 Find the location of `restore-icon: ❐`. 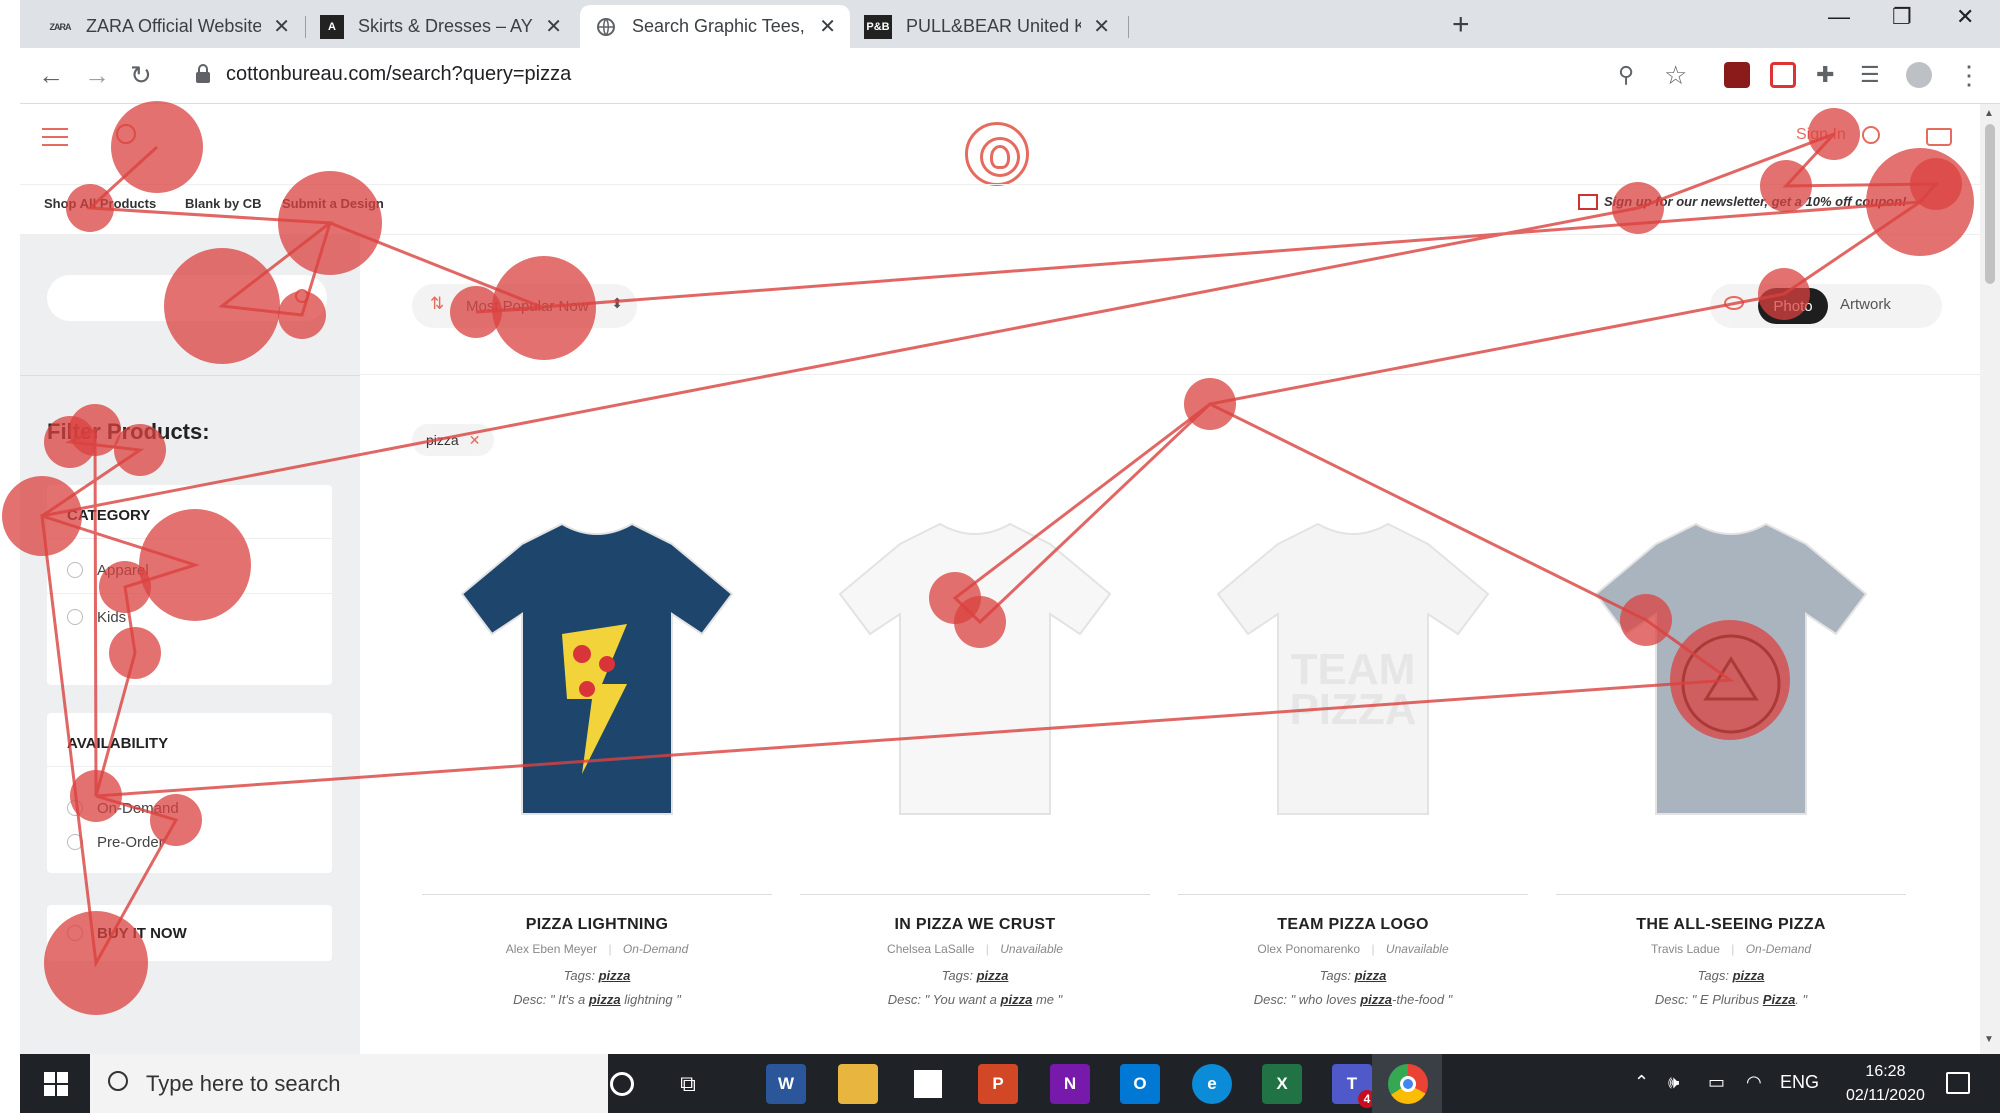

restore-icon: ❐ is located at coordinates (1902, 17).